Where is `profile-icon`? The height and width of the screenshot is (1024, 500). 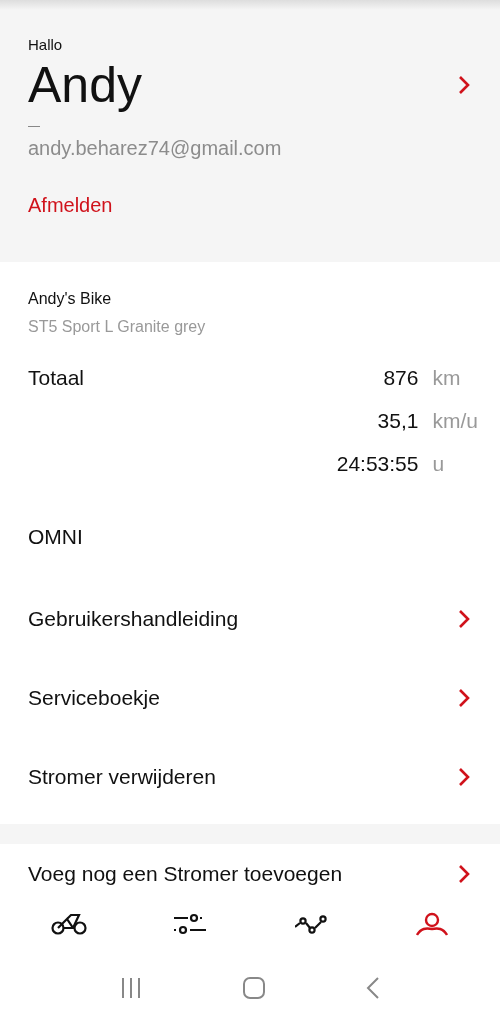
profile-icon is located at coordinates (431, 924).